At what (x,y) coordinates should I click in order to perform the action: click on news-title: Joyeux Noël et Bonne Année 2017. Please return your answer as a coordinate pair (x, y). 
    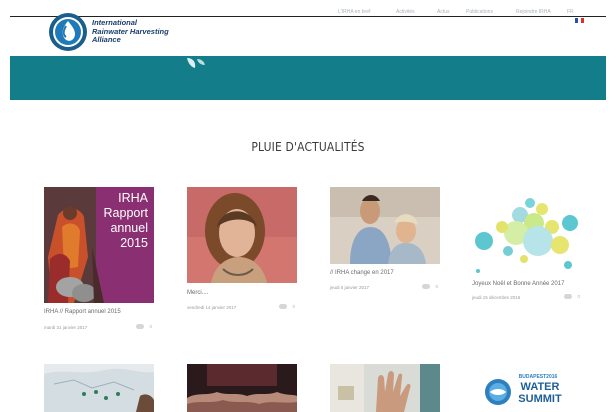
    Looking at the image, I should click on (518, 284).